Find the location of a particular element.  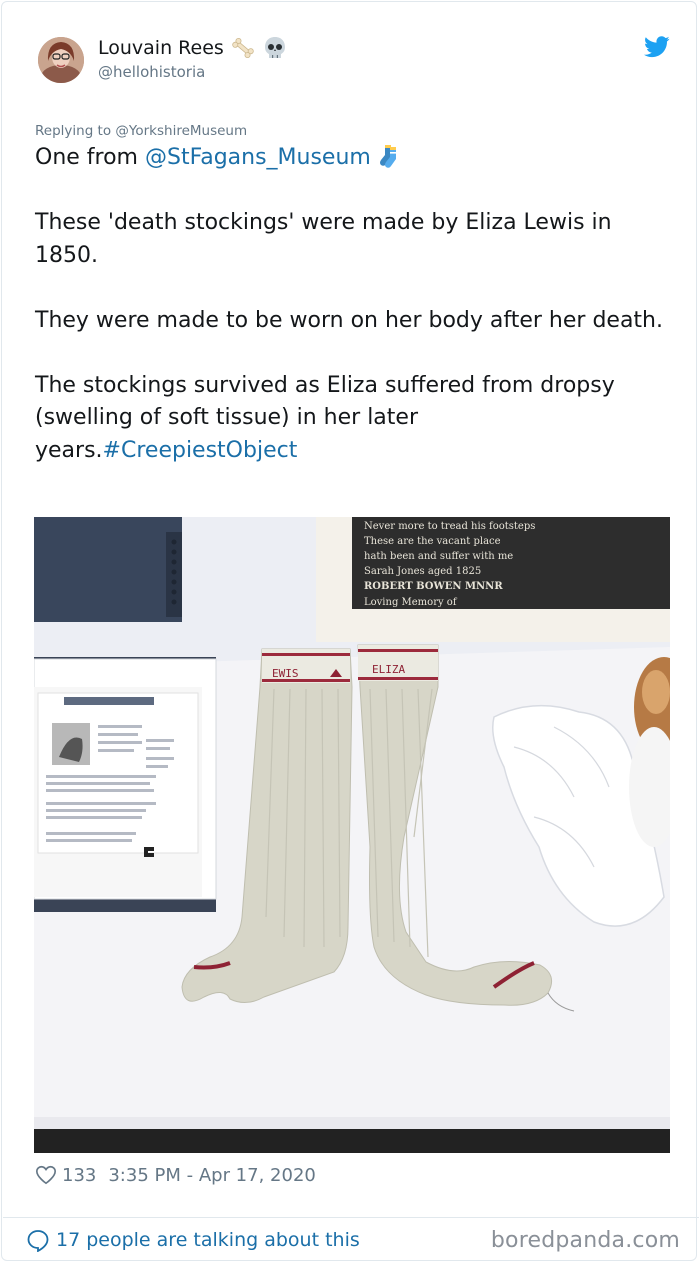

tweet-line-1: One from @StFagans_Museum is located at coordinates (355, 158).